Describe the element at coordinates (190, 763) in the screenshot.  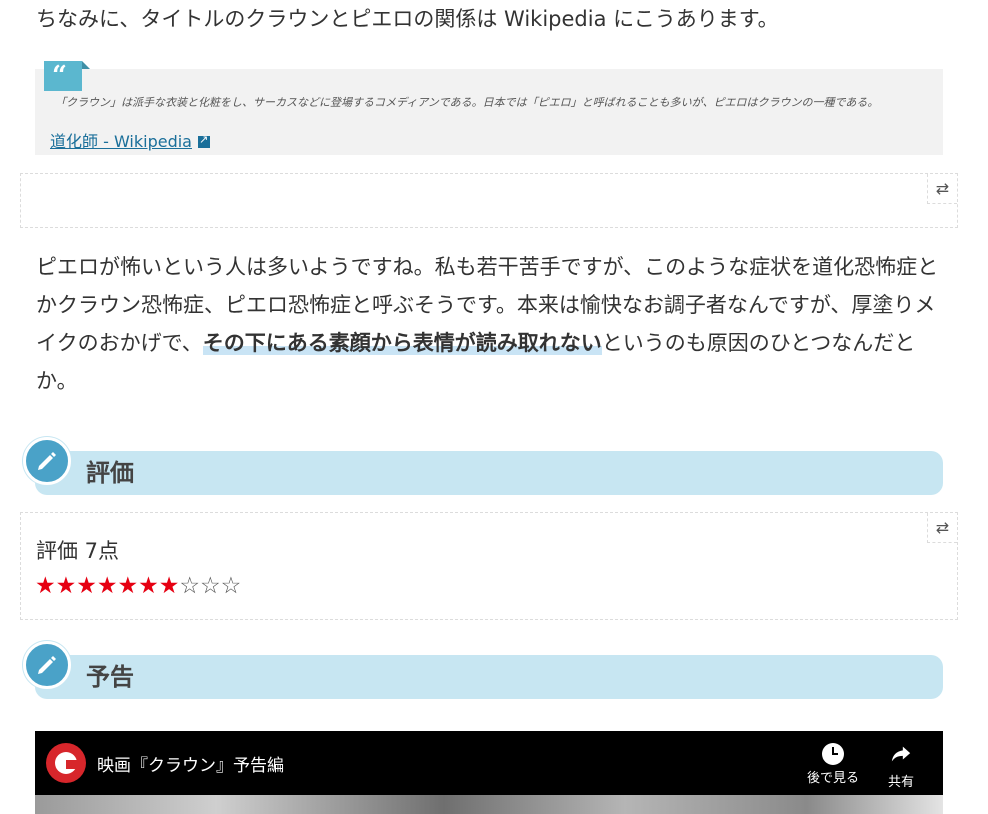
I see `video-title: 映画『クラウン』予告編` at that location.